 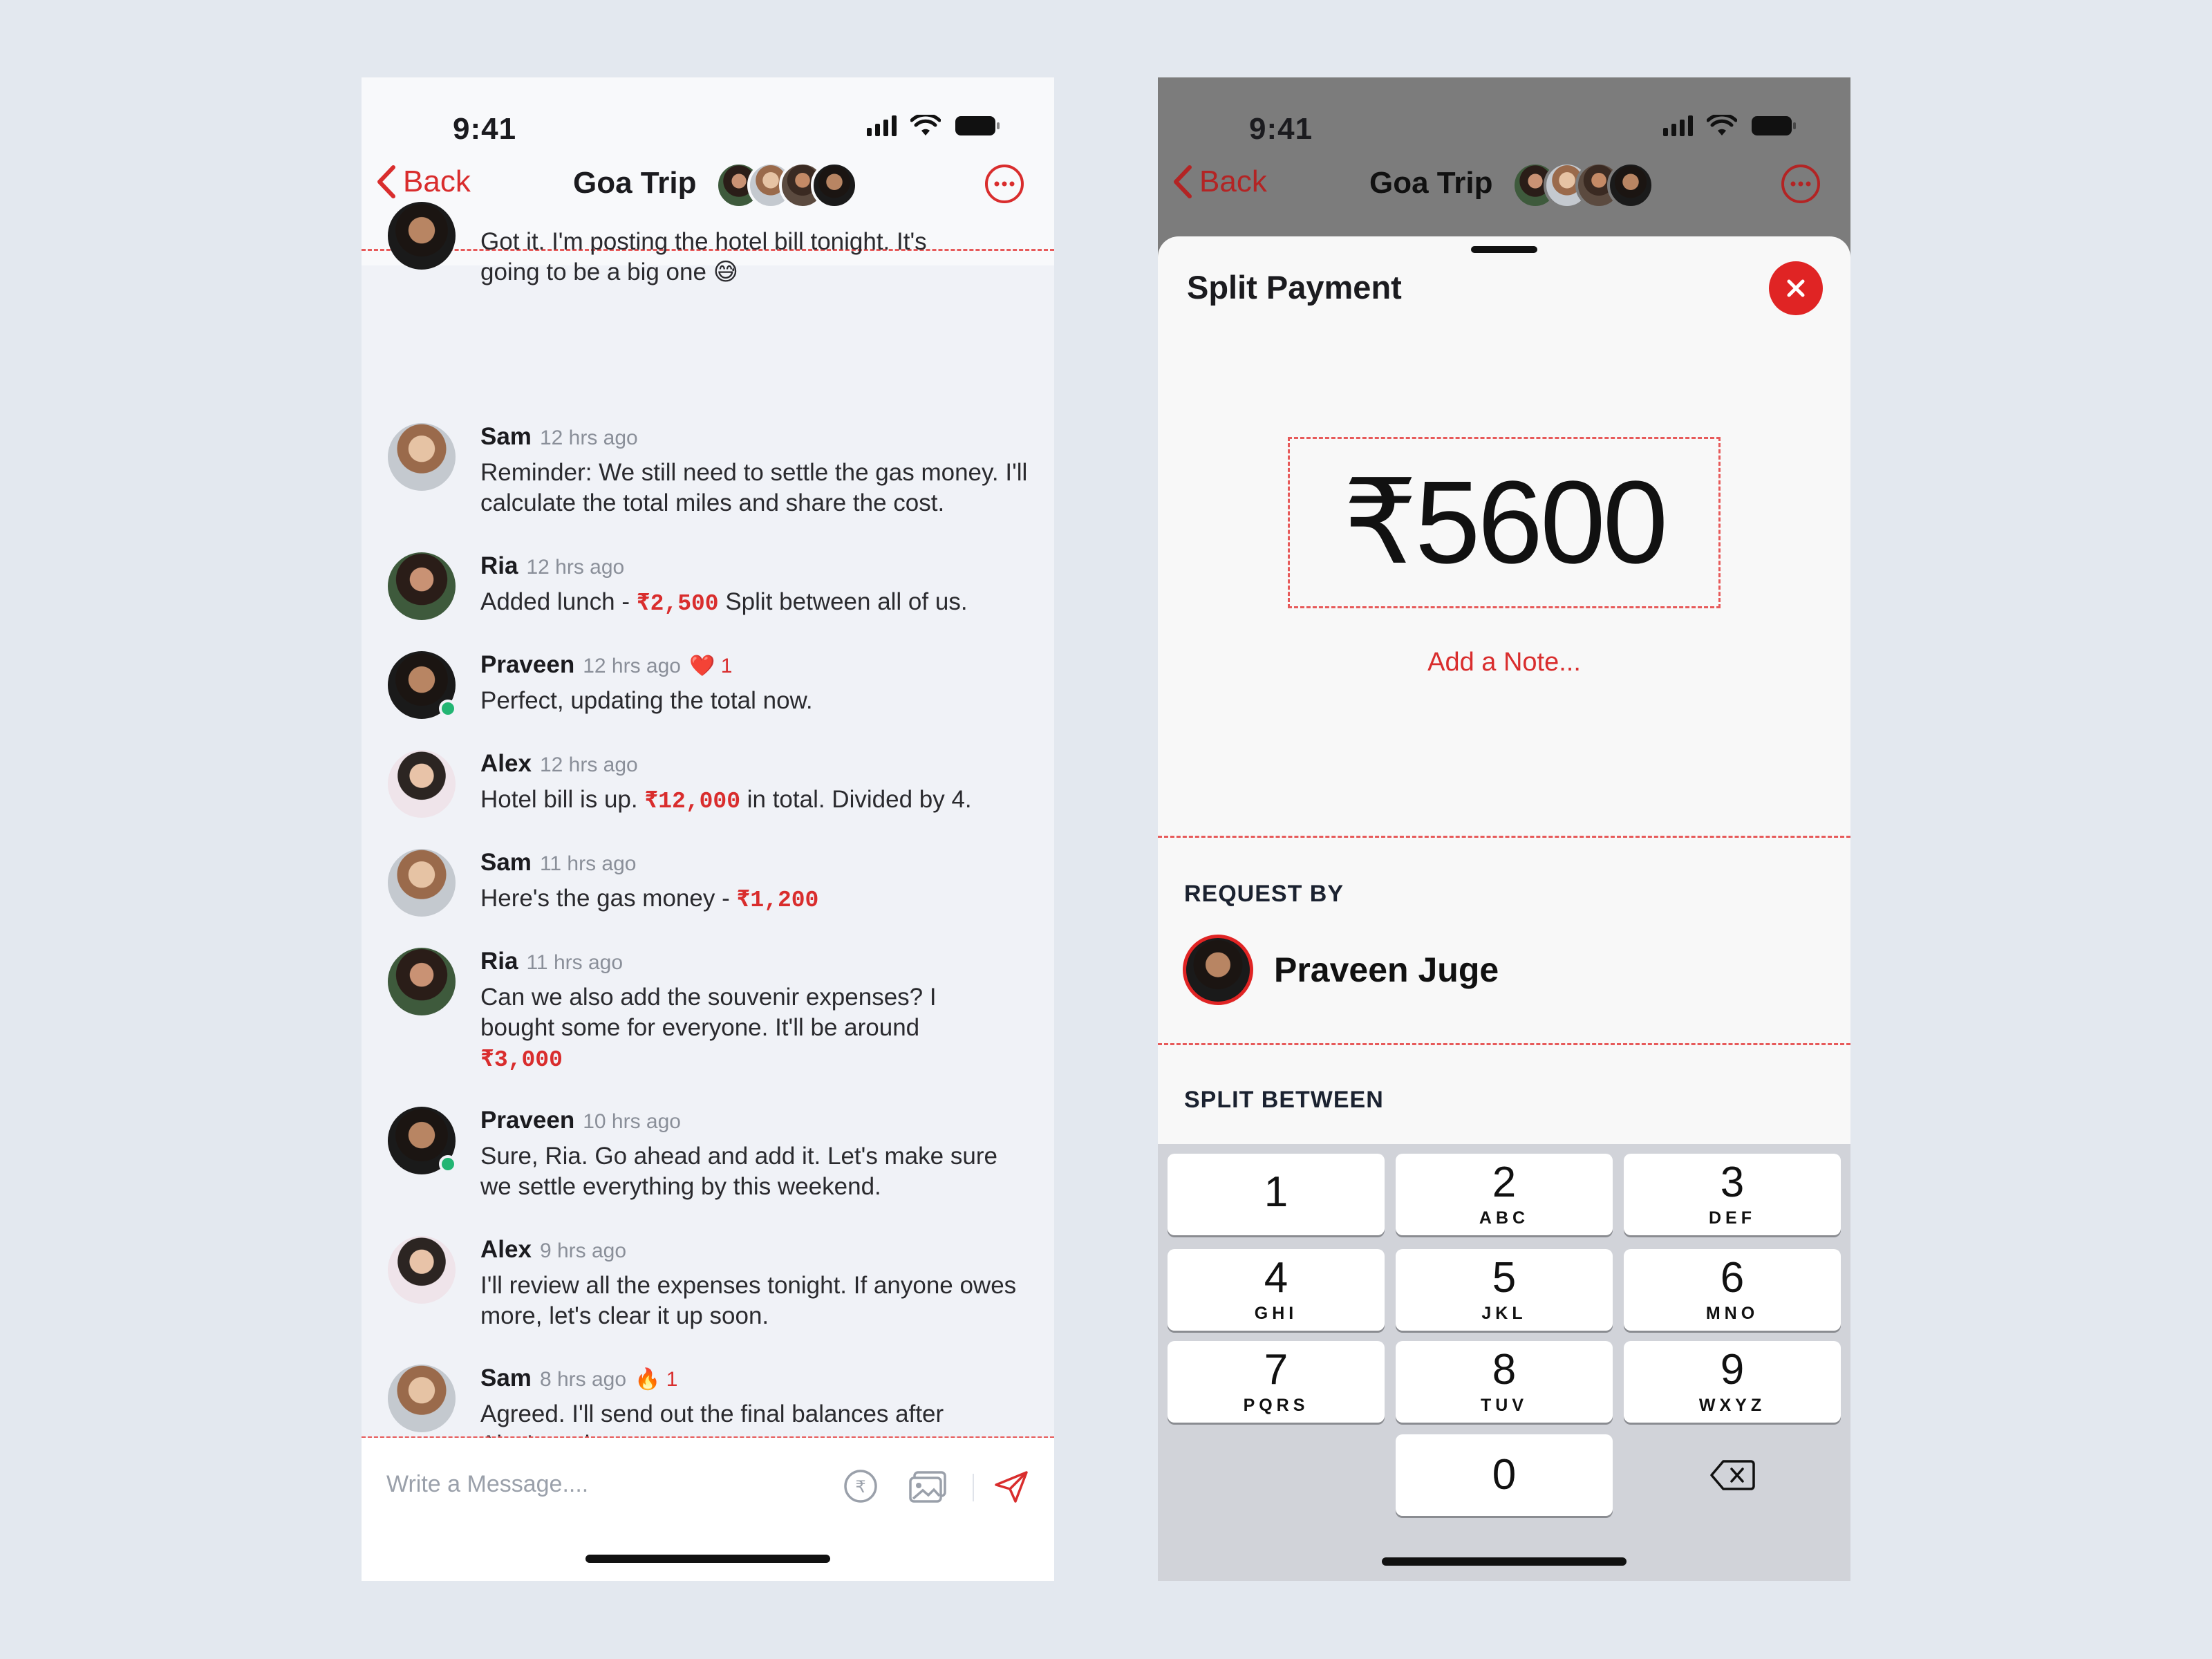 What do you see at coordinates (1732, 1194) in the screenshot?
I see `key-3: 3 DEF` at bounding box center [1732, 1194].